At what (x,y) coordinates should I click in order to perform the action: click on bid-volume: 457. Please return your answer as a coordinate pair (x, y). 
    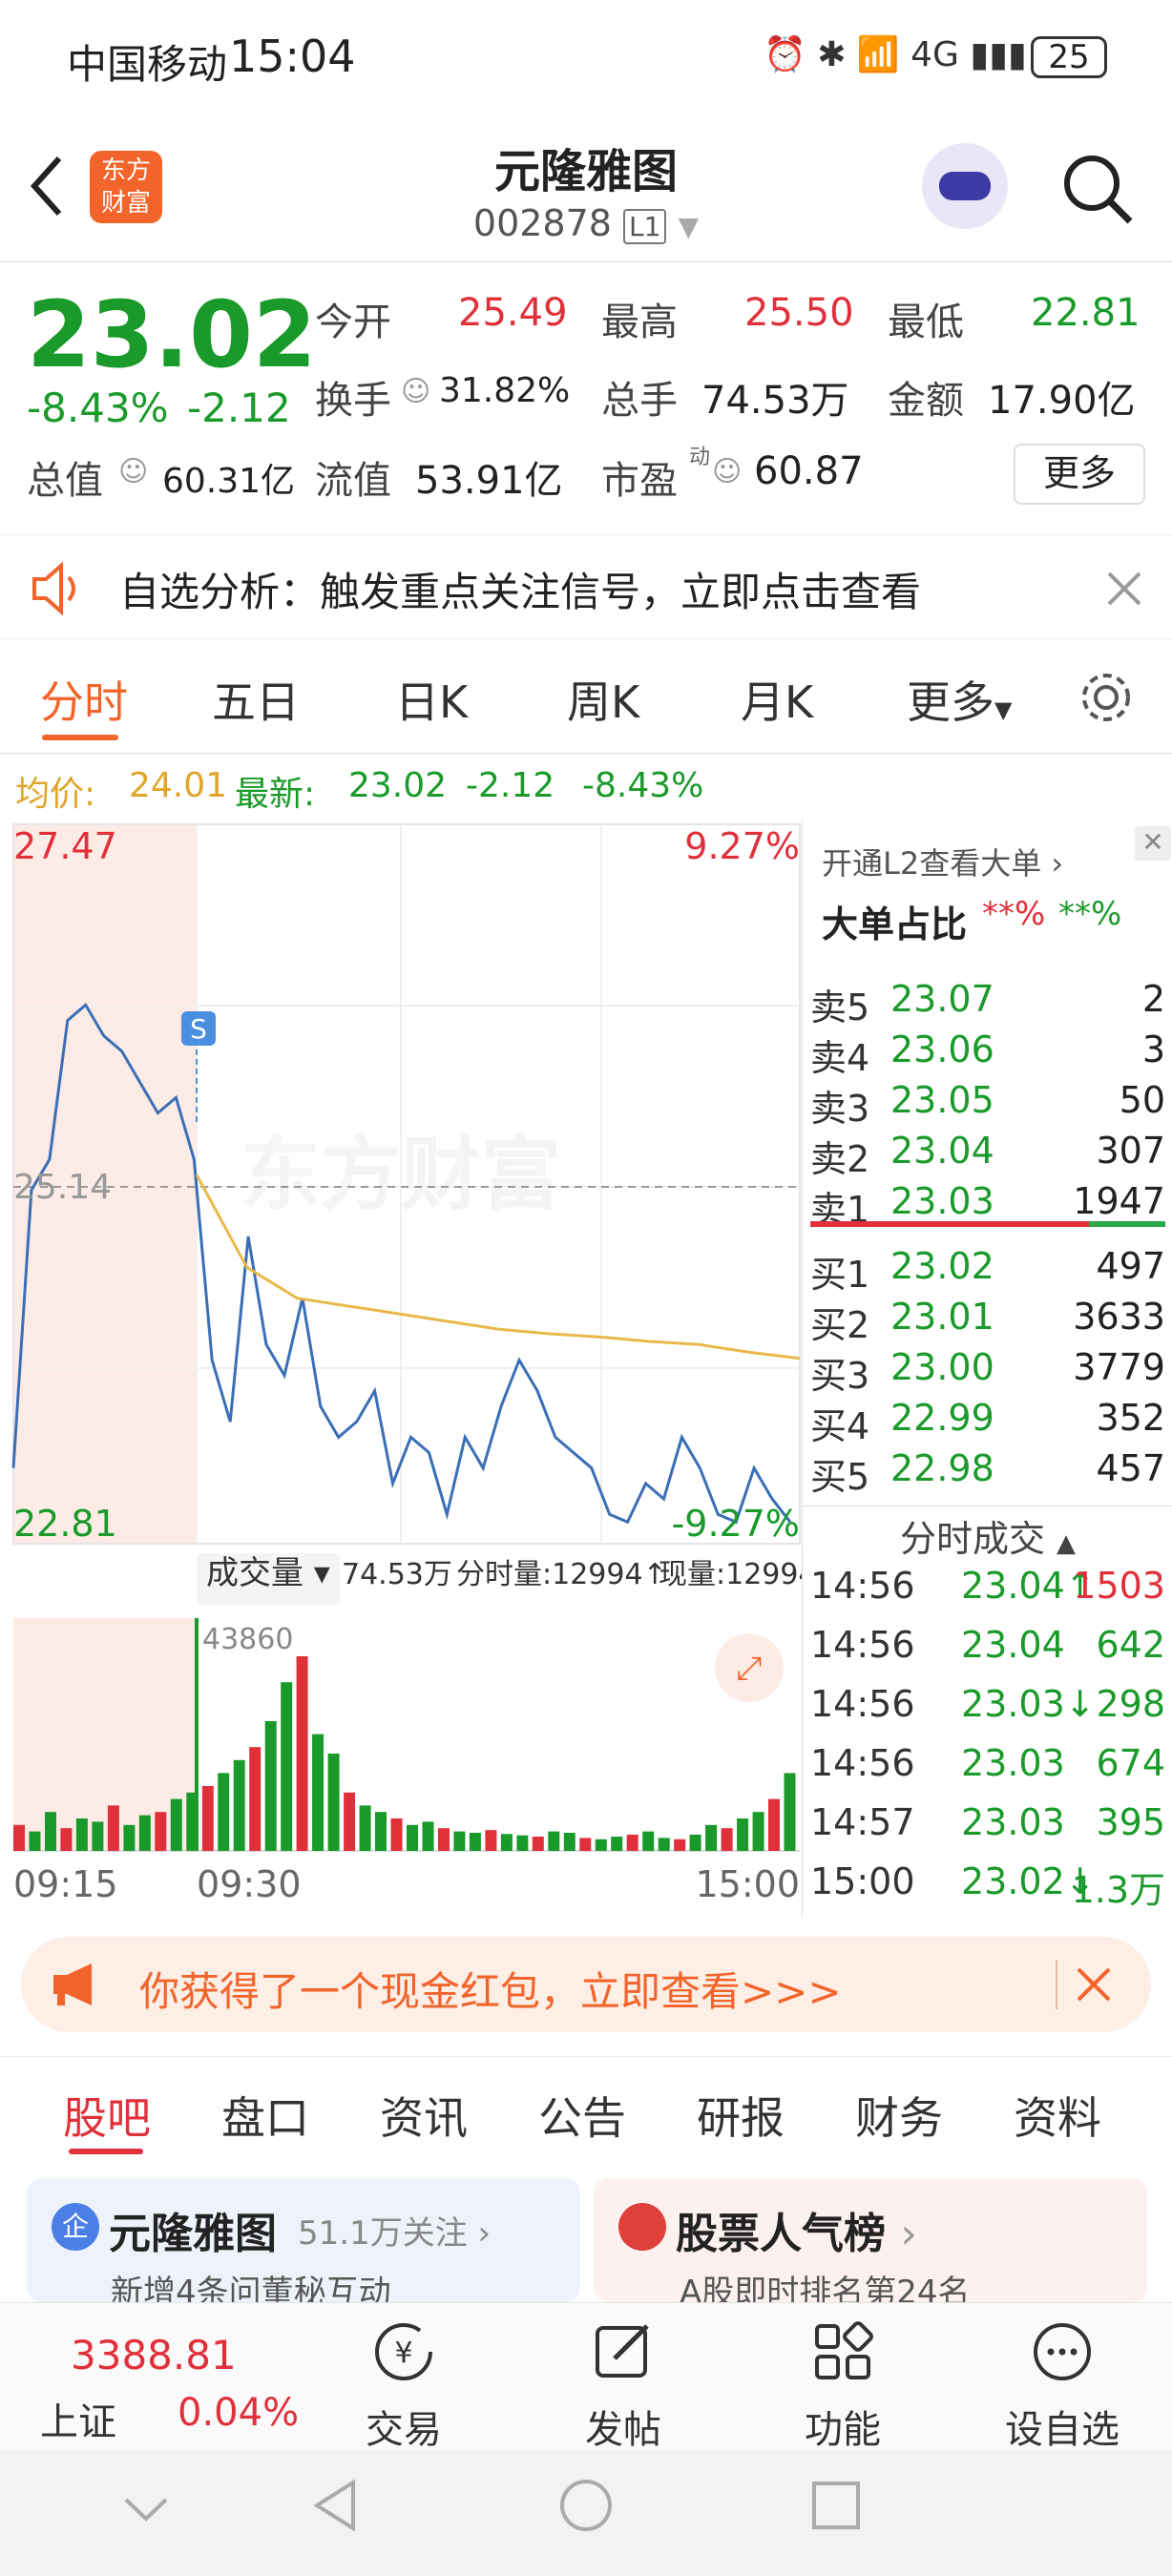
    Looking at the image, I should click on (1130, 1468).